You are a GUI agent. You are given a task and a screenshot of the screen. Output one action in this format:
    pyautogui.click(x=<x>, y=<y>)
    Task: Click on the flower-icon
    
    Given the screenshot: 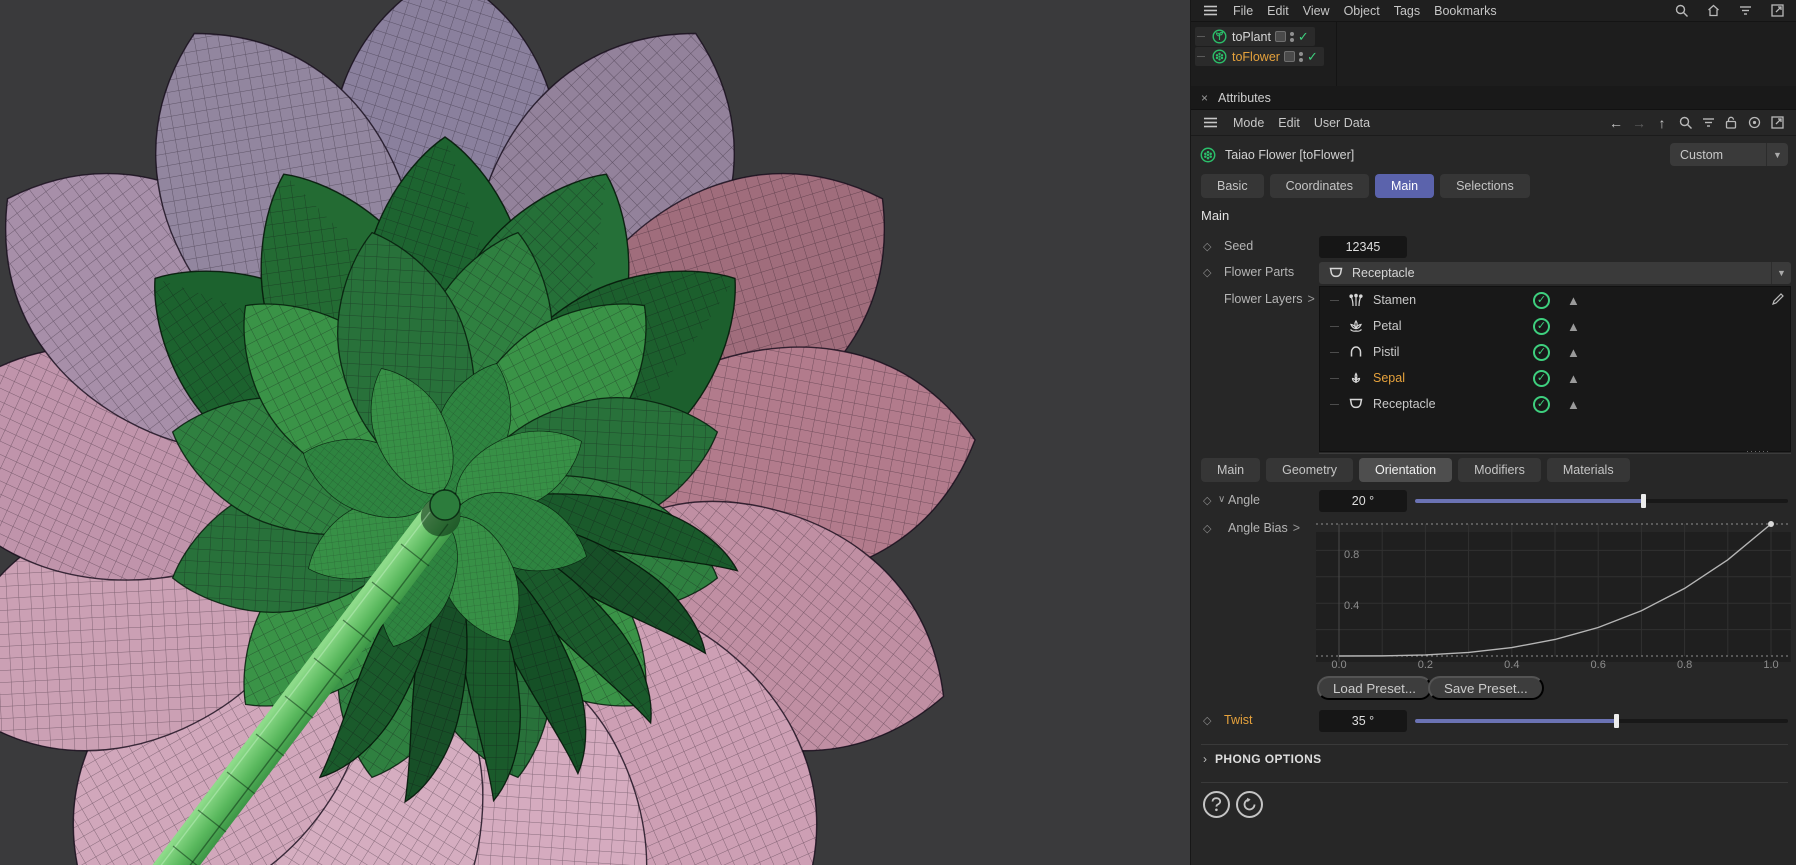 What is the action you would take?
    pyautogui.click(x=1208, y=155)
    